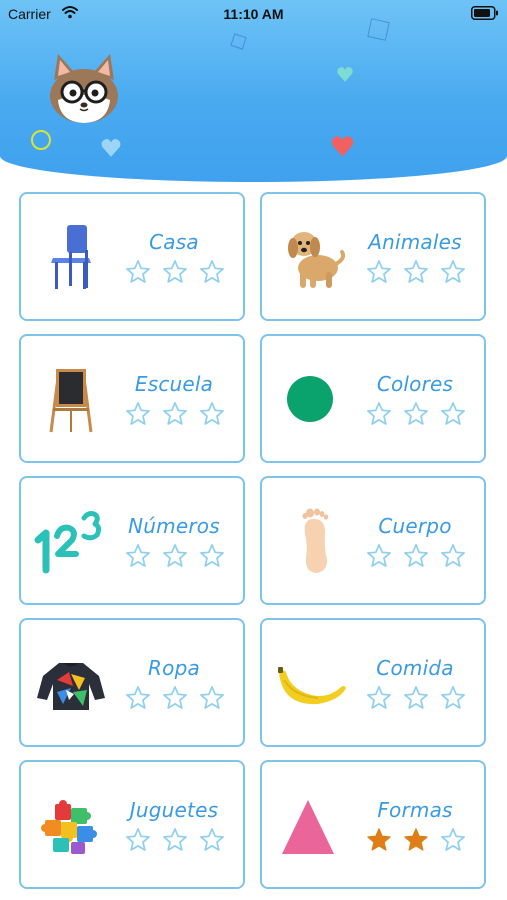 Image resolution: width=507 pixels, height=900 pixels. Describe the element at coordinates (71, 257) in the screenshot. I see `chair-icon` at that location.